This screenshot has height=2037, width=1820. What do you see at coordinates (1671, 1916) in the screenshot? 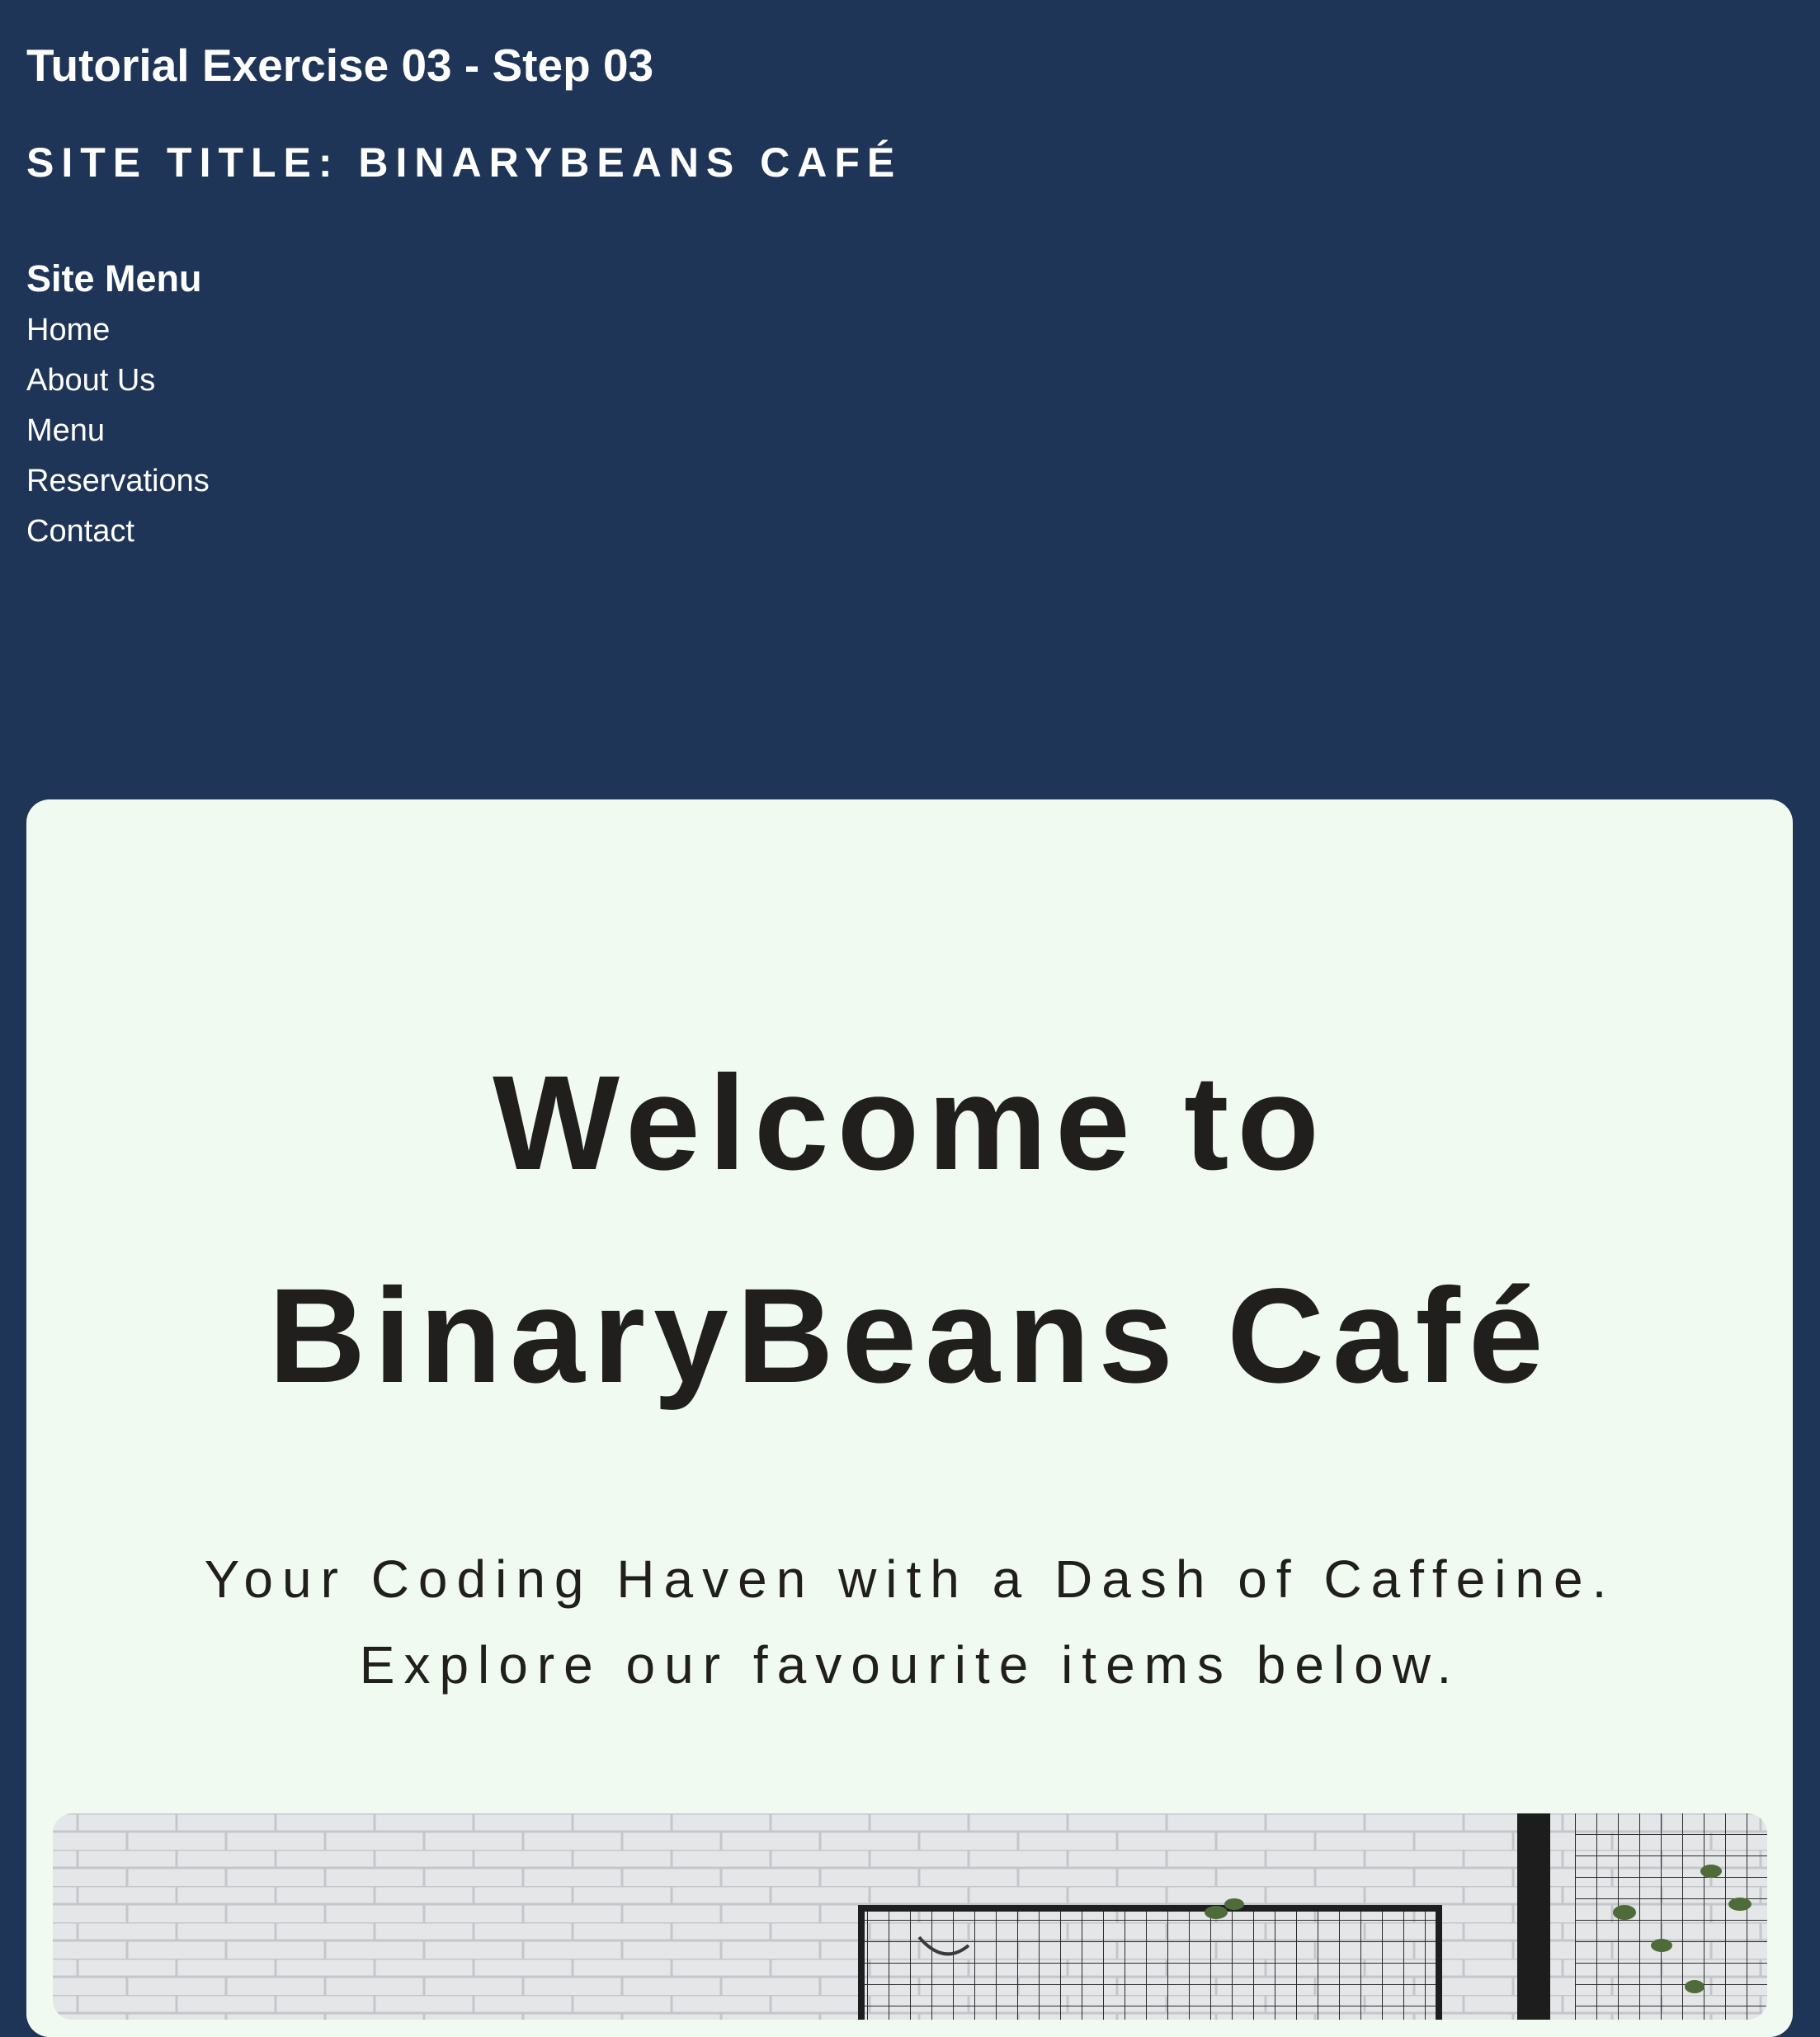
I see `wire-panel` at bounding box center [1671, 1916].